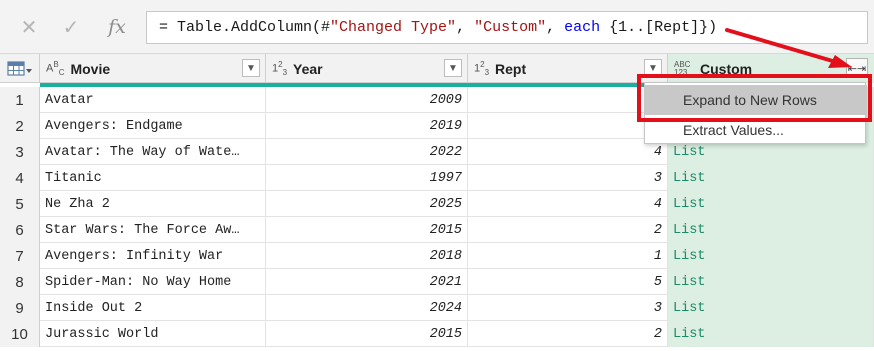 This screenshot has width=874, height=351. I want to click on table-row: 7 Avengers: Infinity War 2018 1 List, so click(437, 256).